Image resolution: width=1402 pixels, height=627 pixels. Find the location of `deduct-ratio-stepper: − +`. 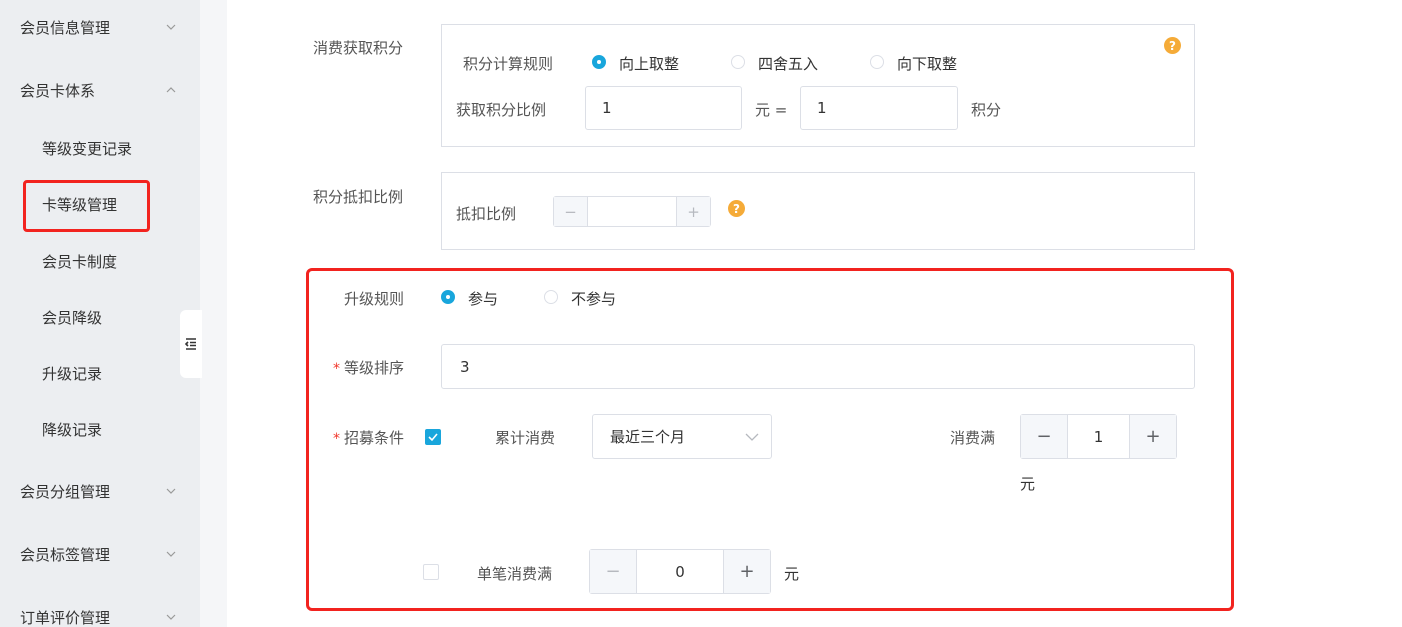

deduct-ratio-stepper: − + is located at coordinates (632, 211).